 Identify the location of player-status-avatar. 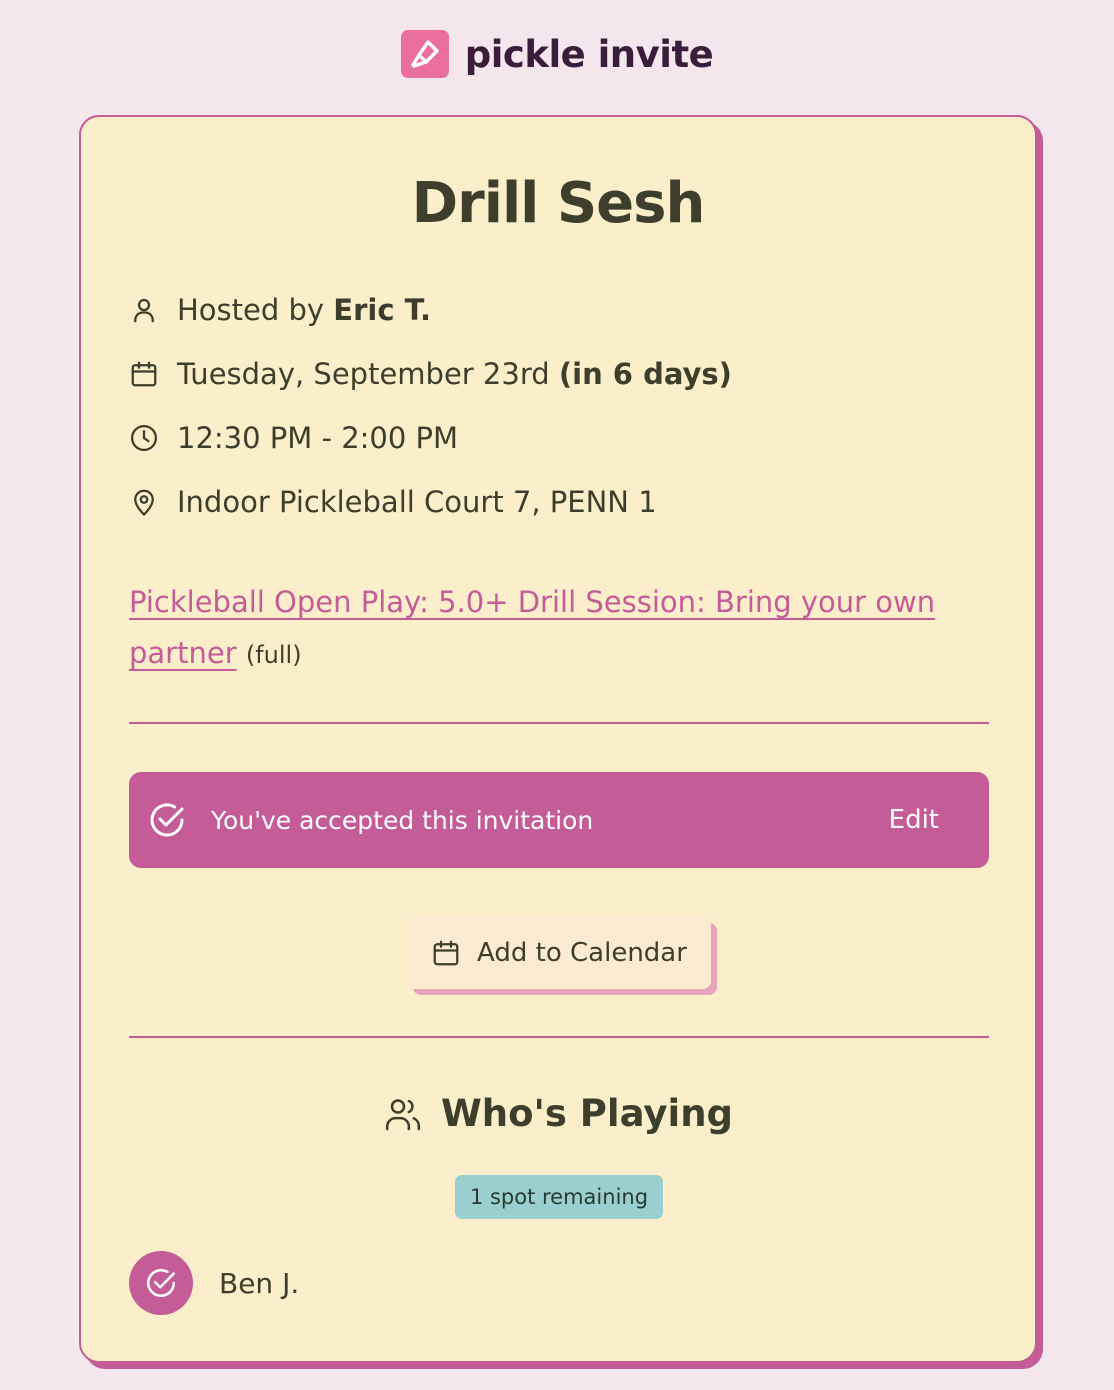
(161, 1283).